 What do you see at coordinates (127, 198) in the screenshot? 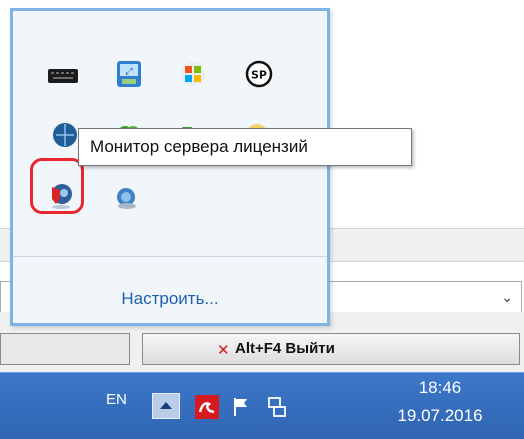
I see `globe-gear-icon` at bounding box center [127, 198].